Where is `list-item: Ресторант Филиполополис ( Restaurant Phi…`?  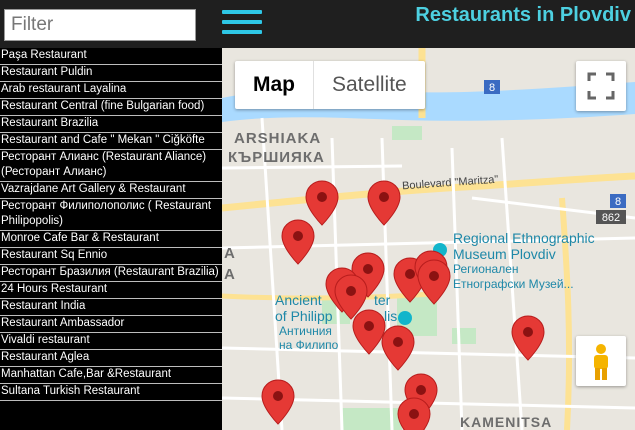 list-item: Ресторант Филиполополис ( Restaurant Phi… is located at coordinates (111, 215).